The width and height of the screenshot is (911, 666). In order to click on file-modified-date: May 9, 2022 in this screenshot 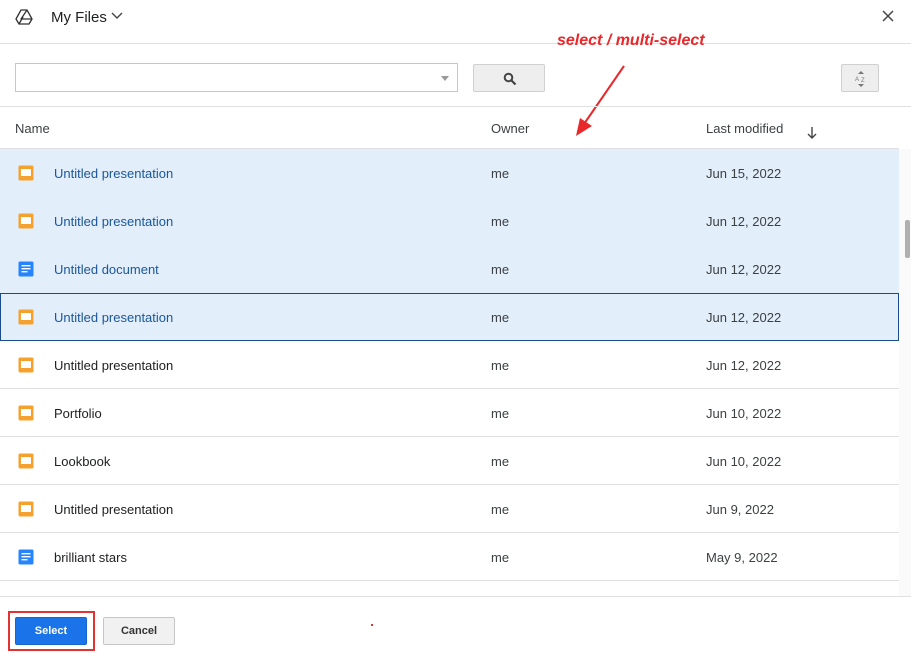, I will do `click(742, 557)`.